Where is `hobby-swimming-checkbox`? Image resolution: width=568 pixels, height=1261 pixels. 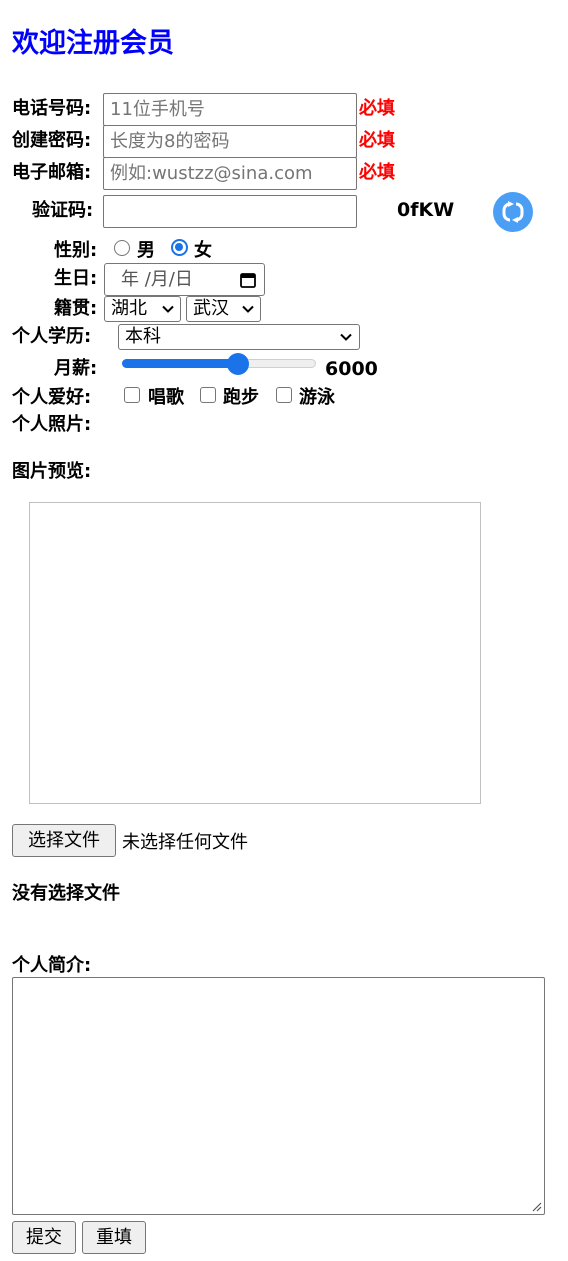
hobby-swimming-checkbox is located at coordinates (284, 395).